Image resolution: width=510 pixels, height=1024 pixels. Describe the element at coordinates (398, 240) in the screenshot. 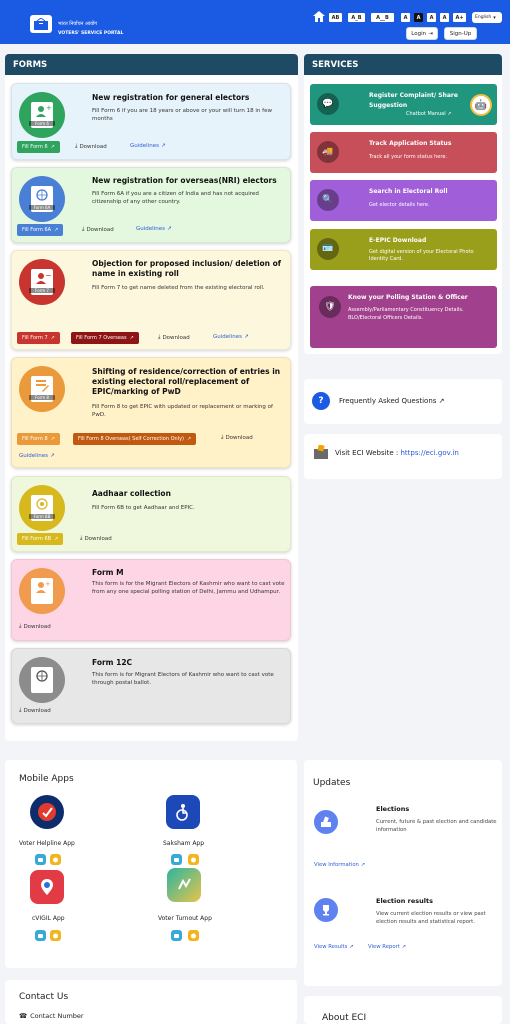

I see `service-e-epic-title: E-EPIC Download` at that location.